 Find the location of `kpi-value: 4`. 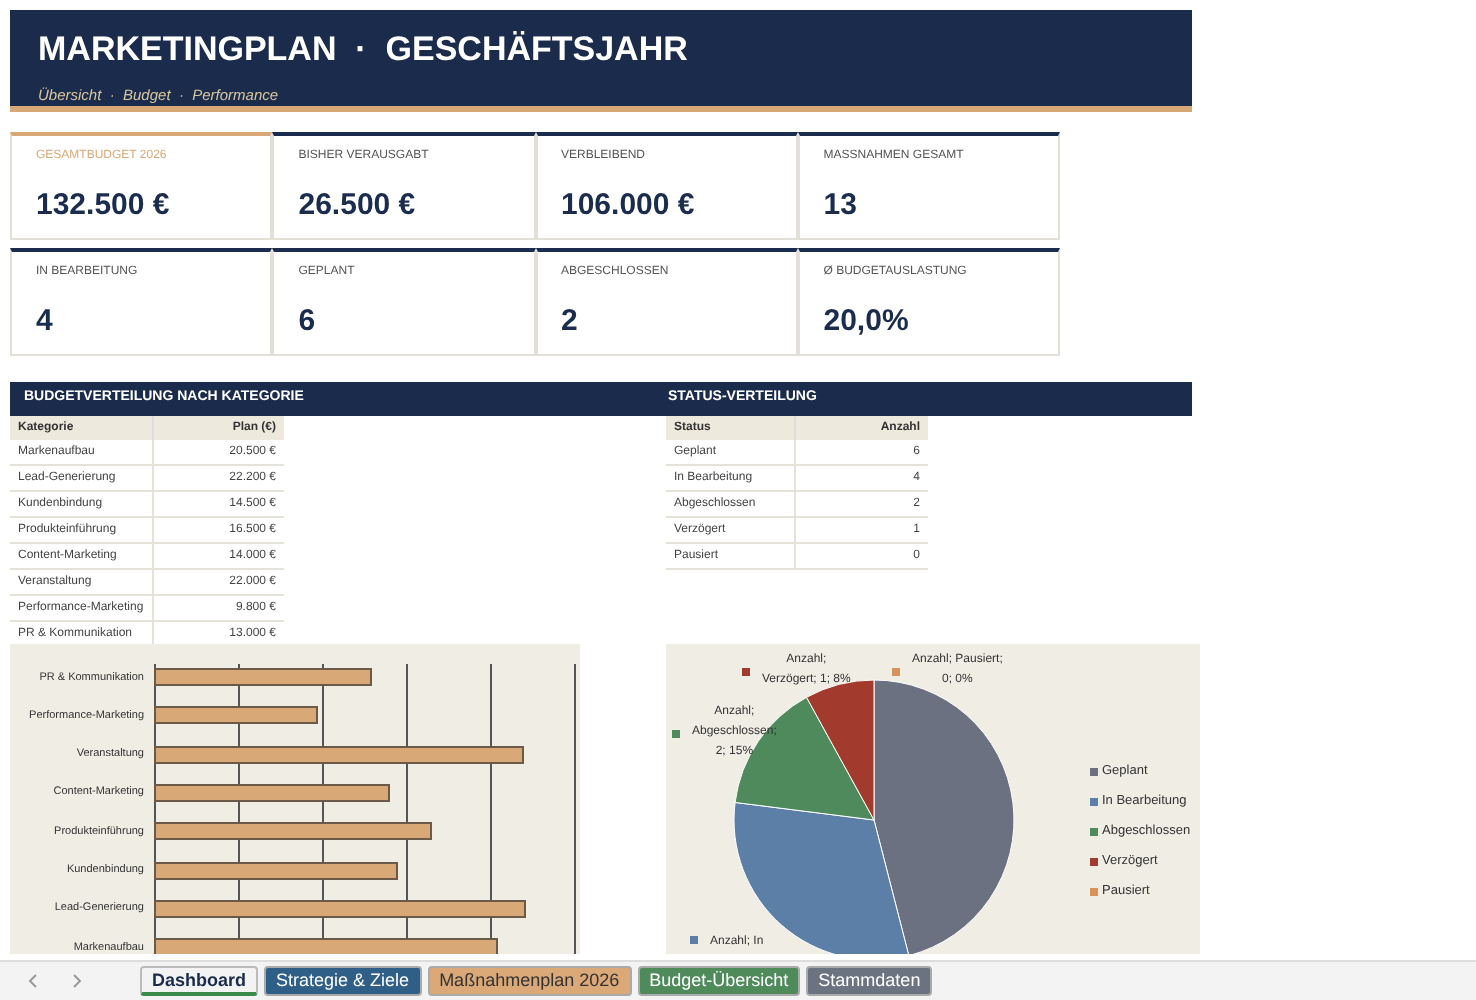

kpi-value: 4 is located at coordinates (45, 322).